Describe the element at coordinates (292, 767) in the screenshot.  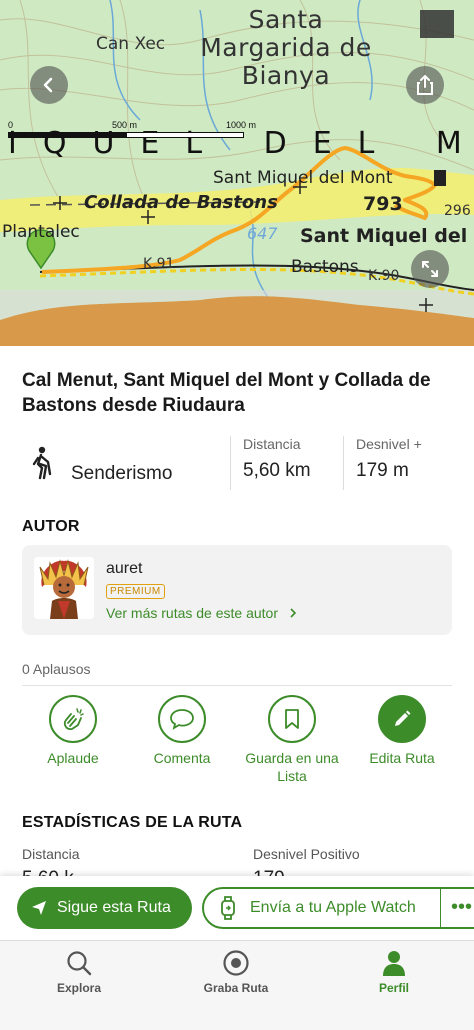
I see `save-to-list-label: Guarda en una Lista` at that location.